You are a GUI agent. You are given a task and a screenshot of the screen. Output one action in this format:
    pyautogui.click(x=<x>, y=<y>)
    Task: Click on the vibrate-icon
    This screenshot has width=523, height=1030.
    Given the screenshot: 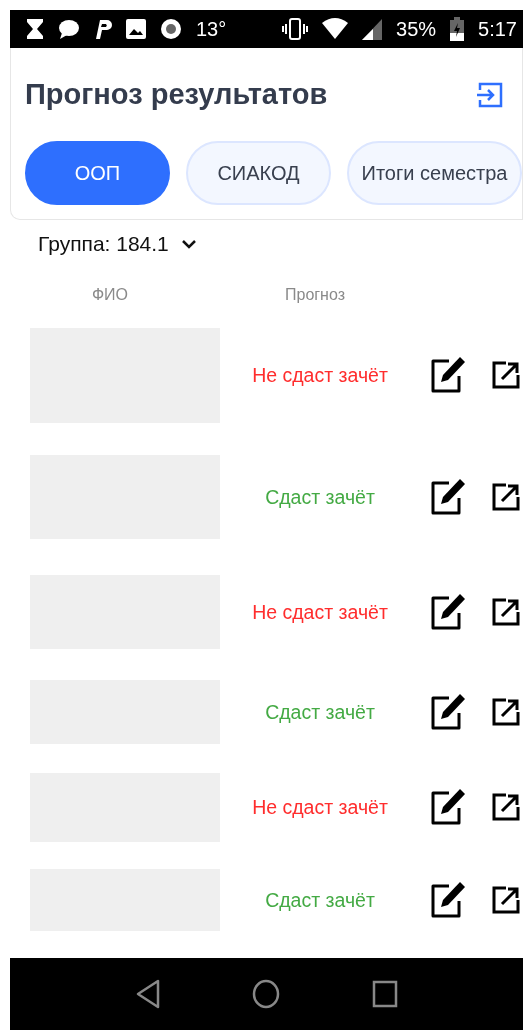 What is the action you would take?
    pyautogui.click(x=295, y=29)
    